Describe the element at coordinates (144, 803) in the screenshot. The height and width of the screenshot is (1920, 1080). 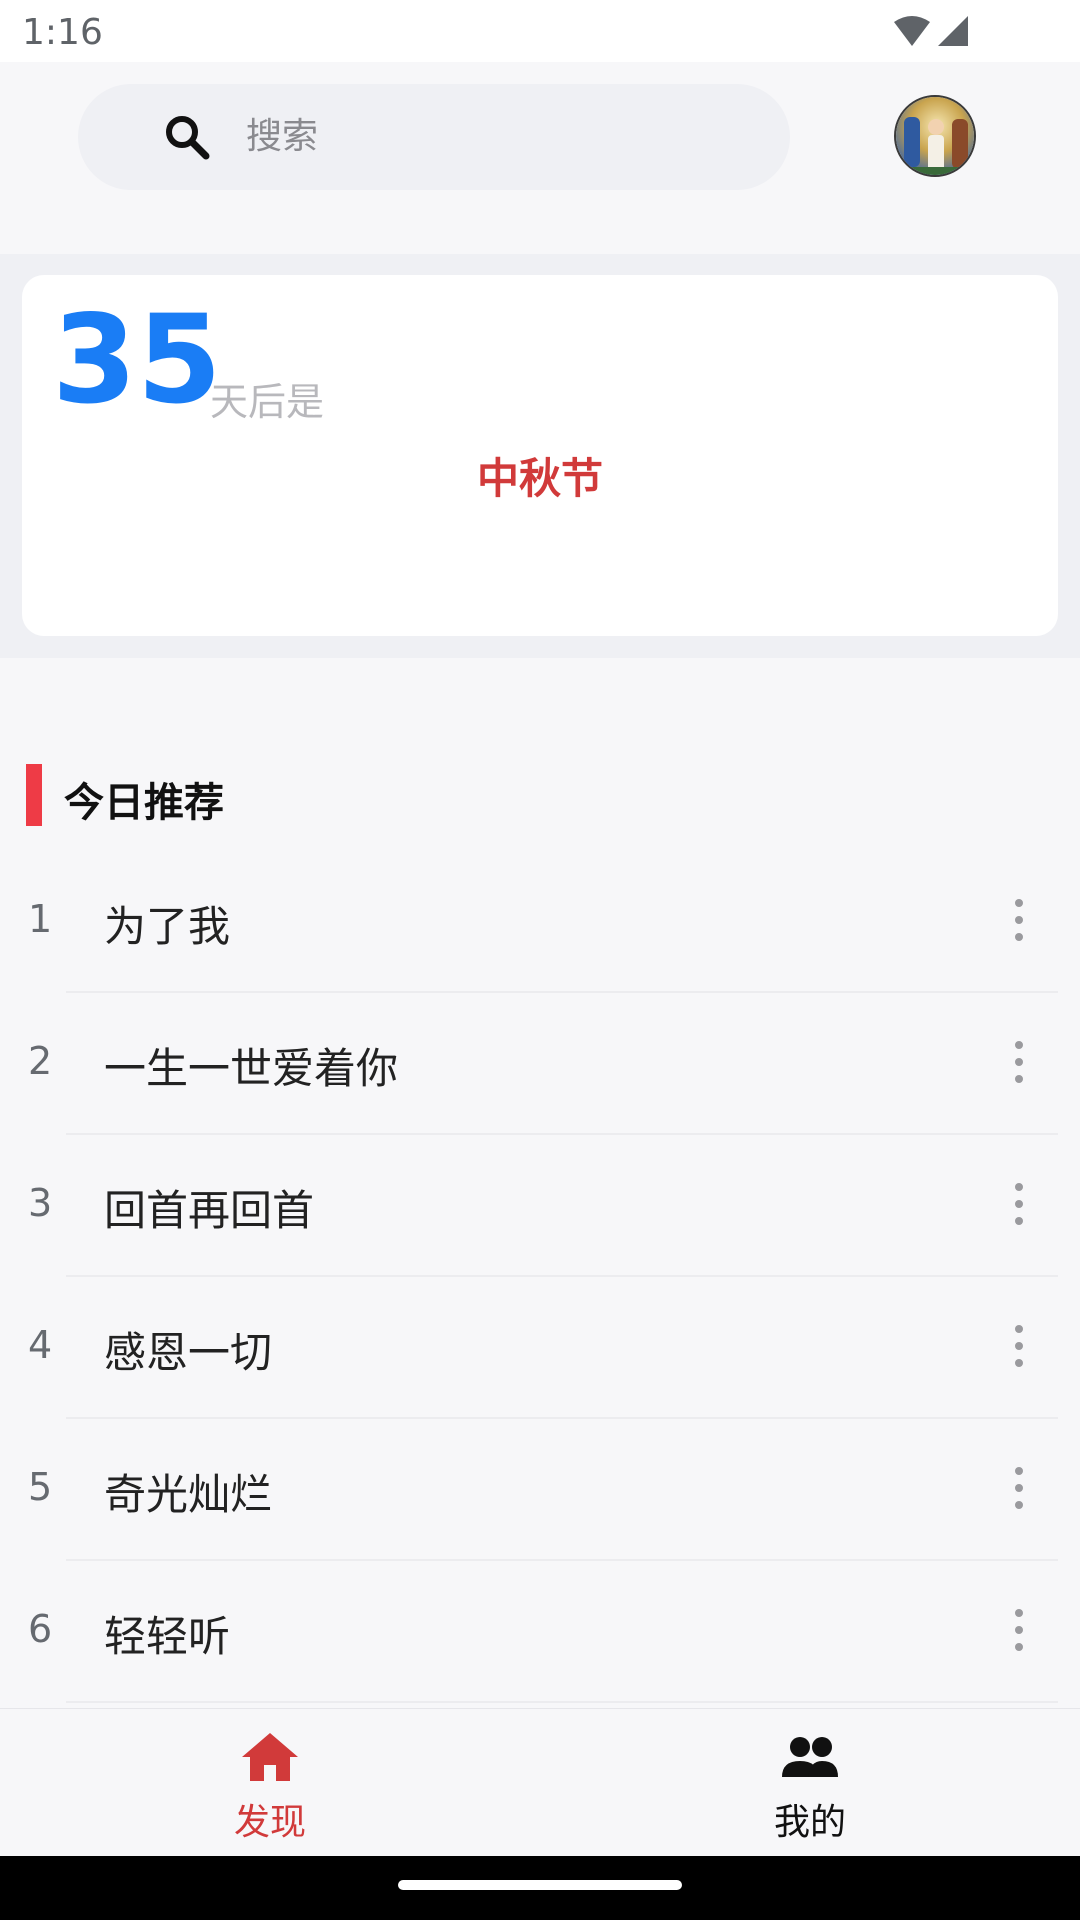
I see `section-title: 今日推荐` at that location.